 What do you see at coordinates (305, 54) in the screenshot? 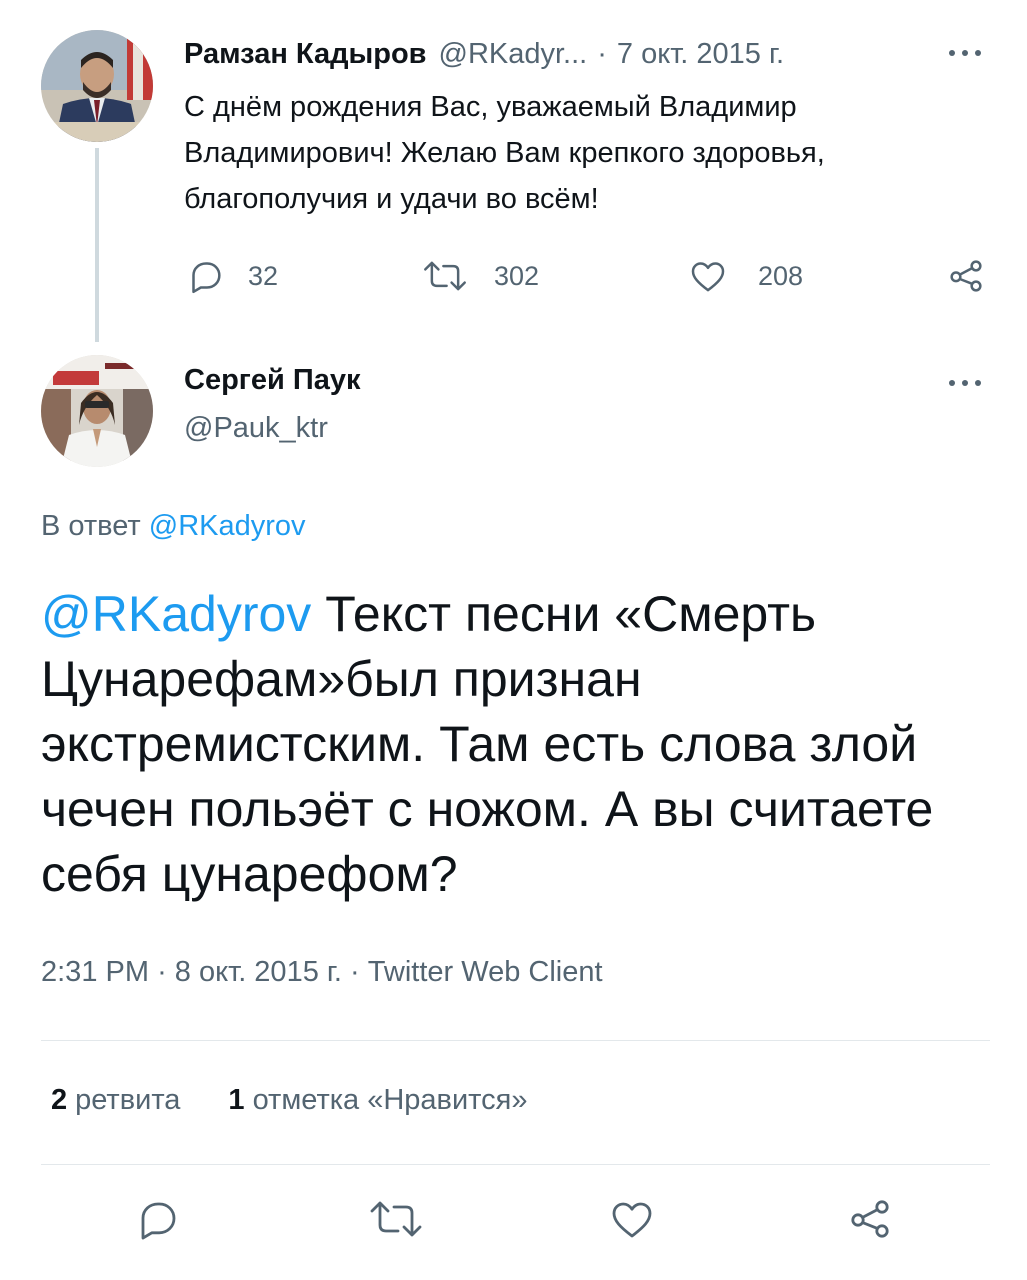
I see `parent-author-name: Рамзан Кадыров` at bounding box center [305, 54].